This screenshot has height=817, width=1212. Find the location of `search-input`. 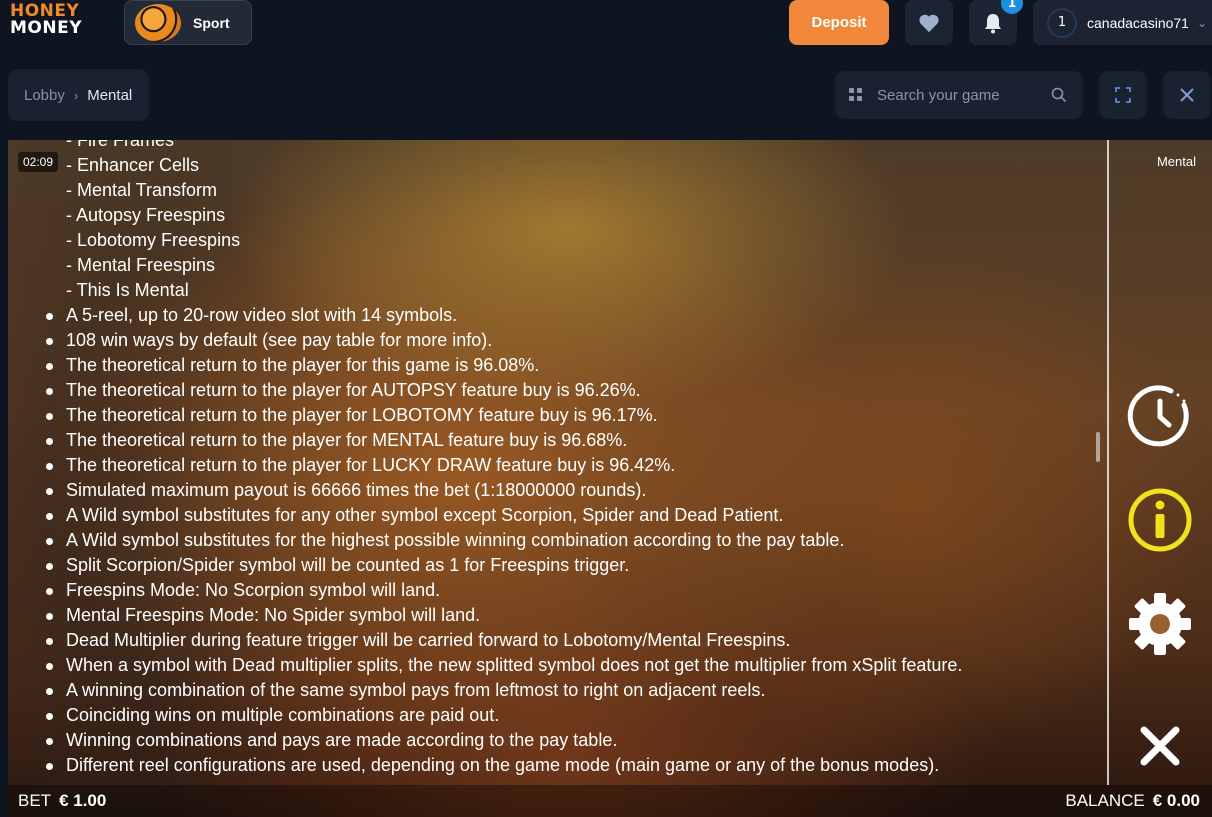

search-input is located at coordinates (962, 95).